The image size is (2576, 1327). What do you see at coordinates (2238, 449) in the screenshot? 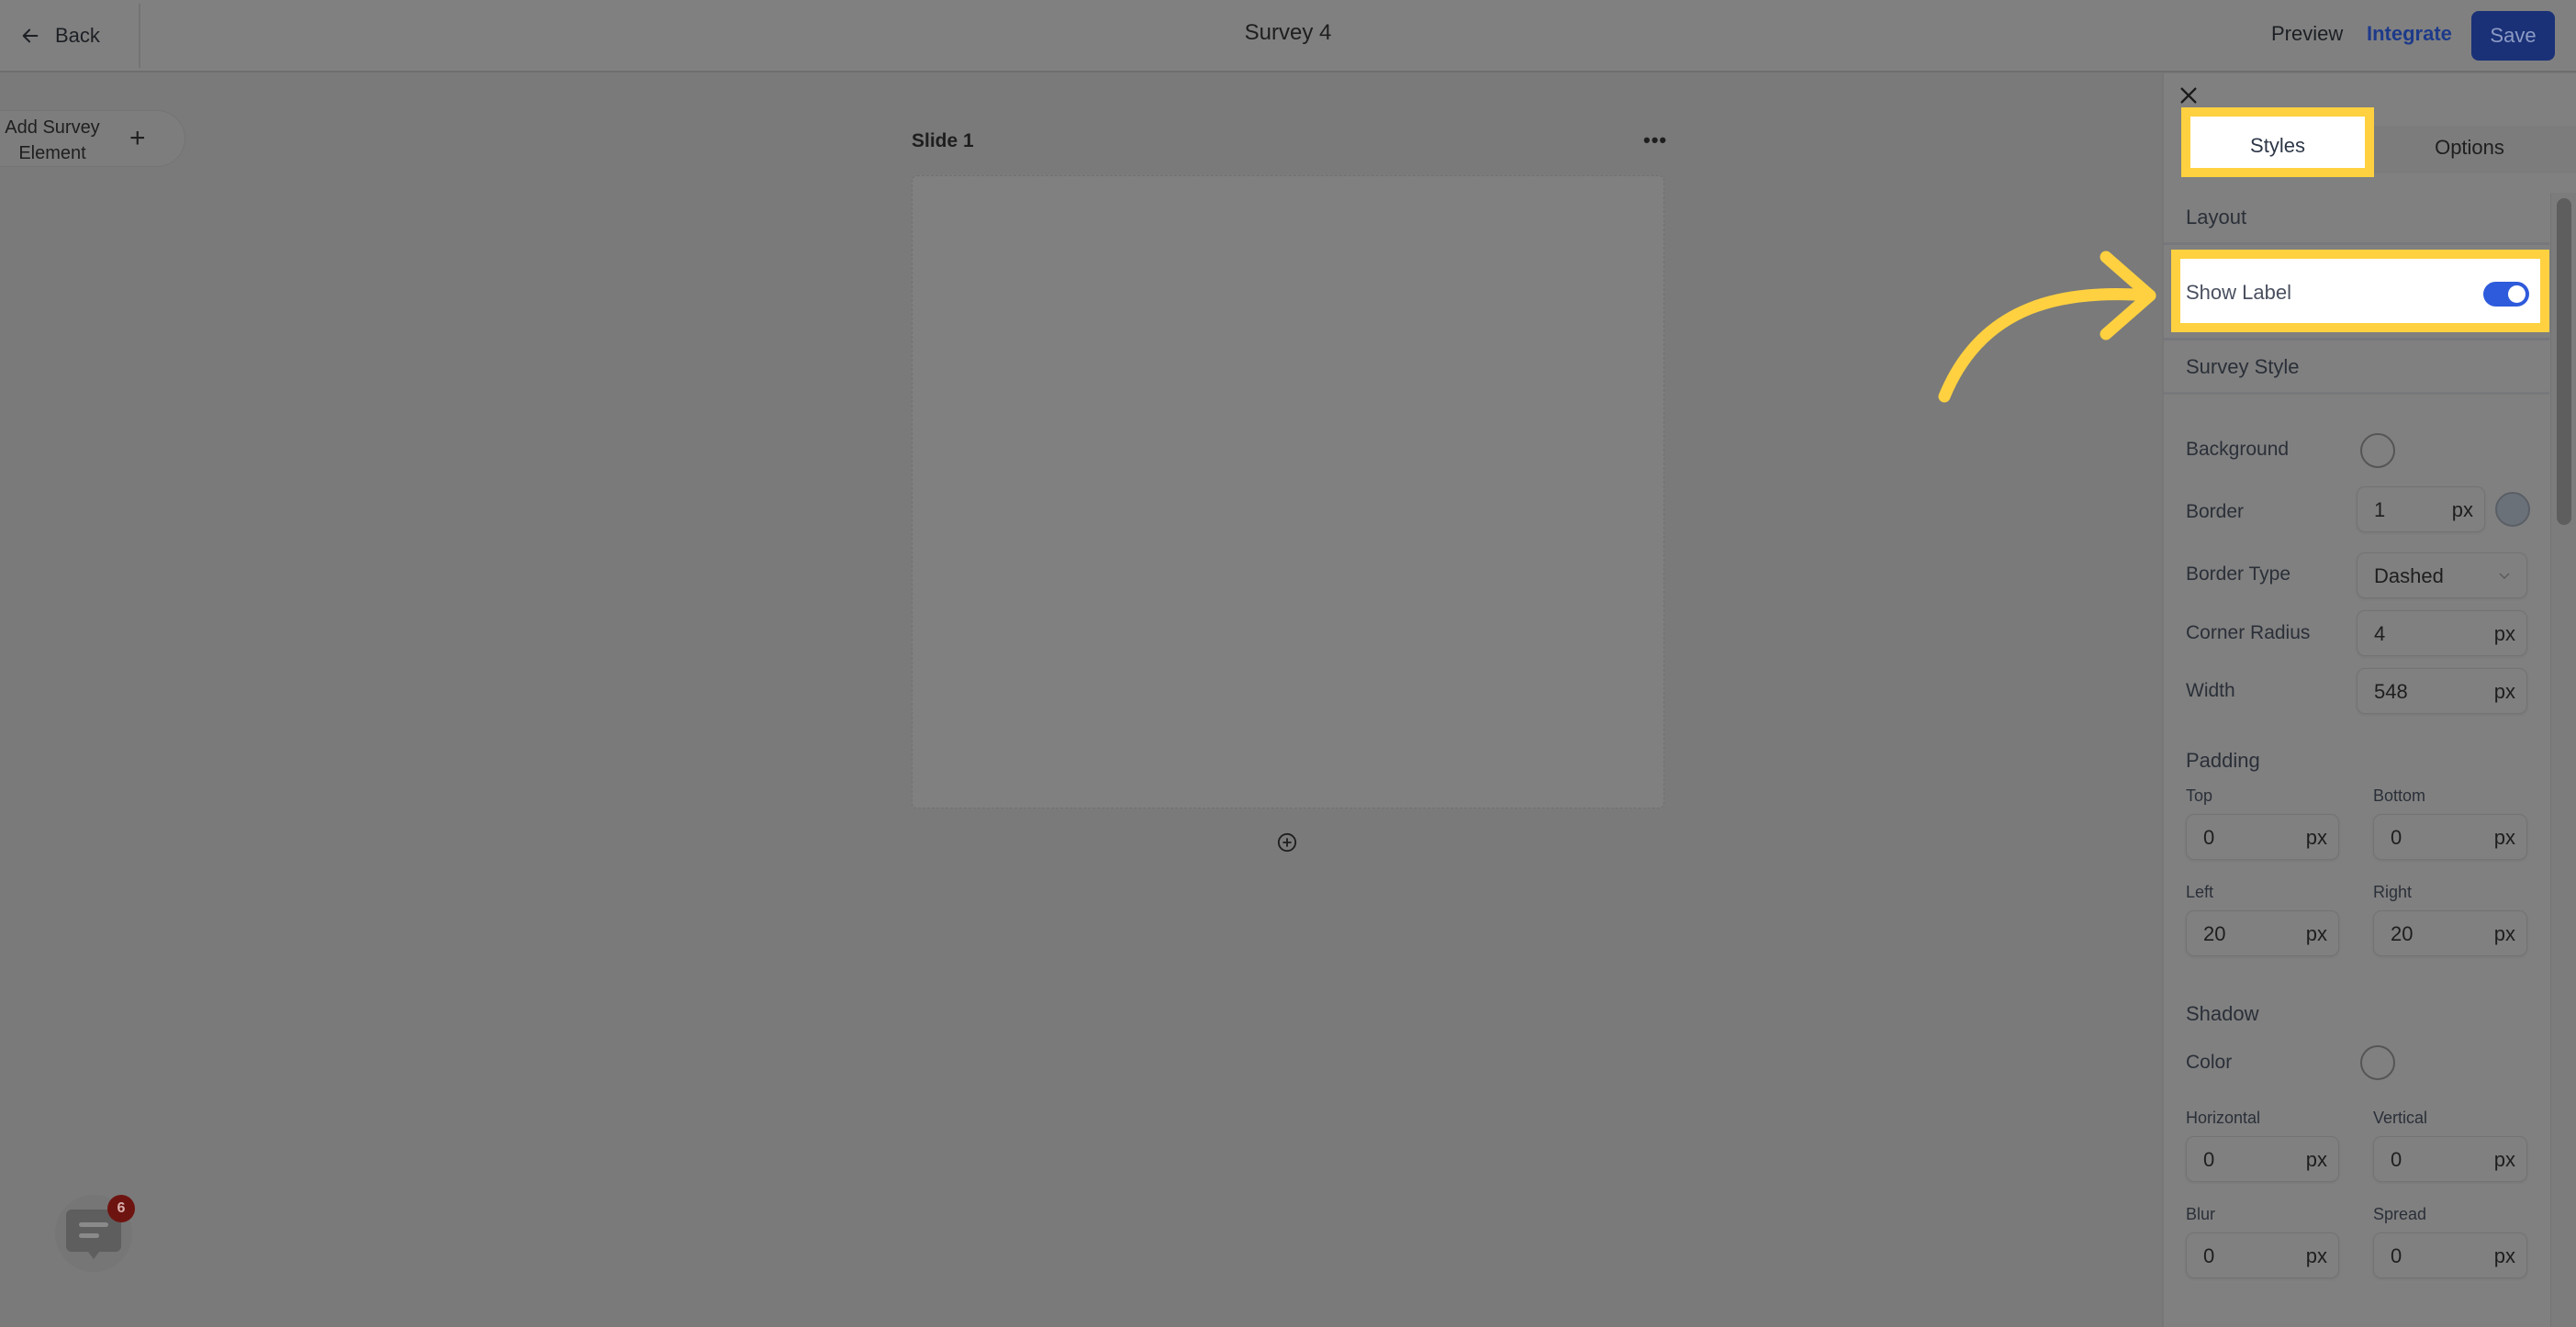
I see `background-label: Background` at bounding box center [2238, 449].